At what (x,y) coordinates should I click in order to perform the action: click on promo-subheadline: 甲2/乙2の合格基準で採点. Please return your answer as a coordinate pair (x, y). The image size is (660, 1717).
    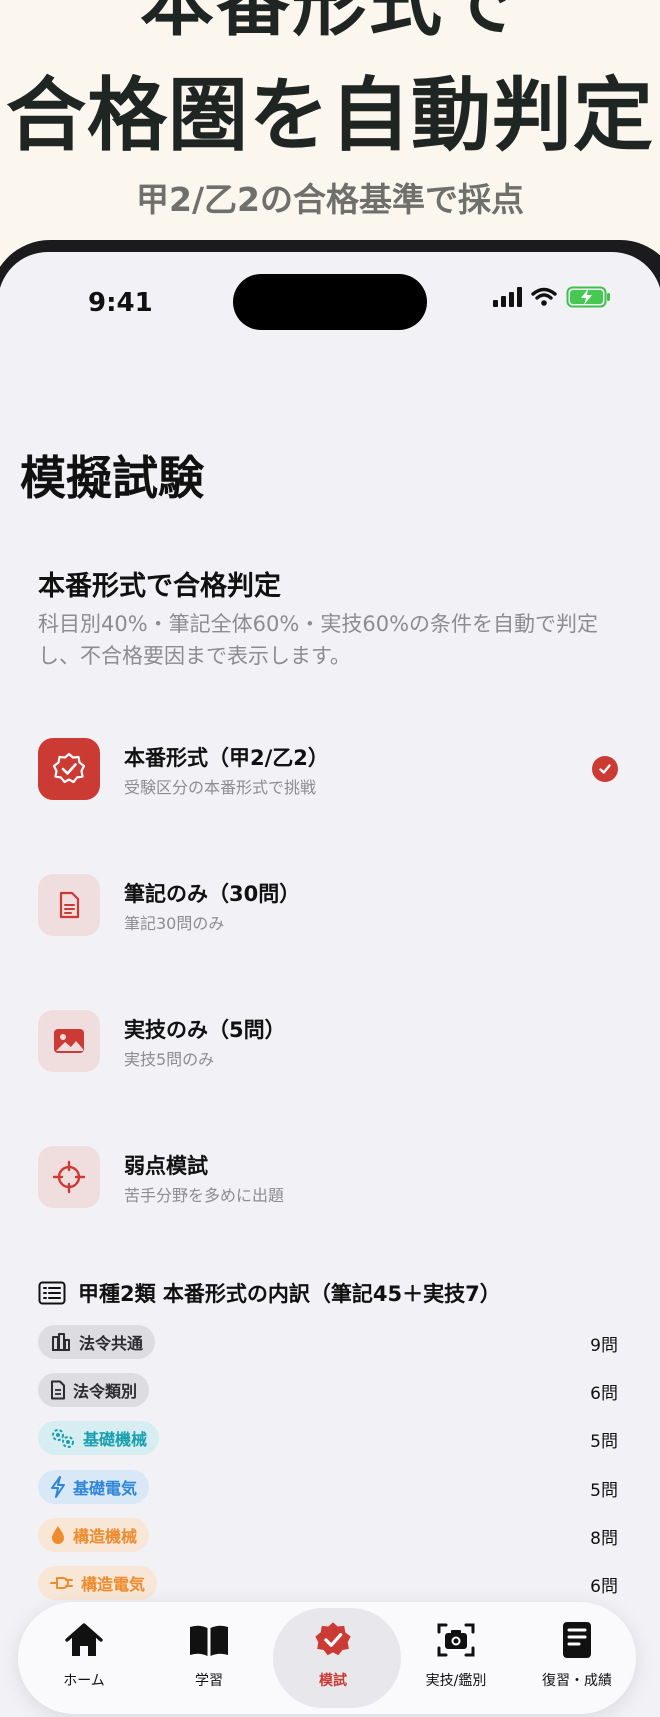
    Looking at the image, I should click on (330, 199).